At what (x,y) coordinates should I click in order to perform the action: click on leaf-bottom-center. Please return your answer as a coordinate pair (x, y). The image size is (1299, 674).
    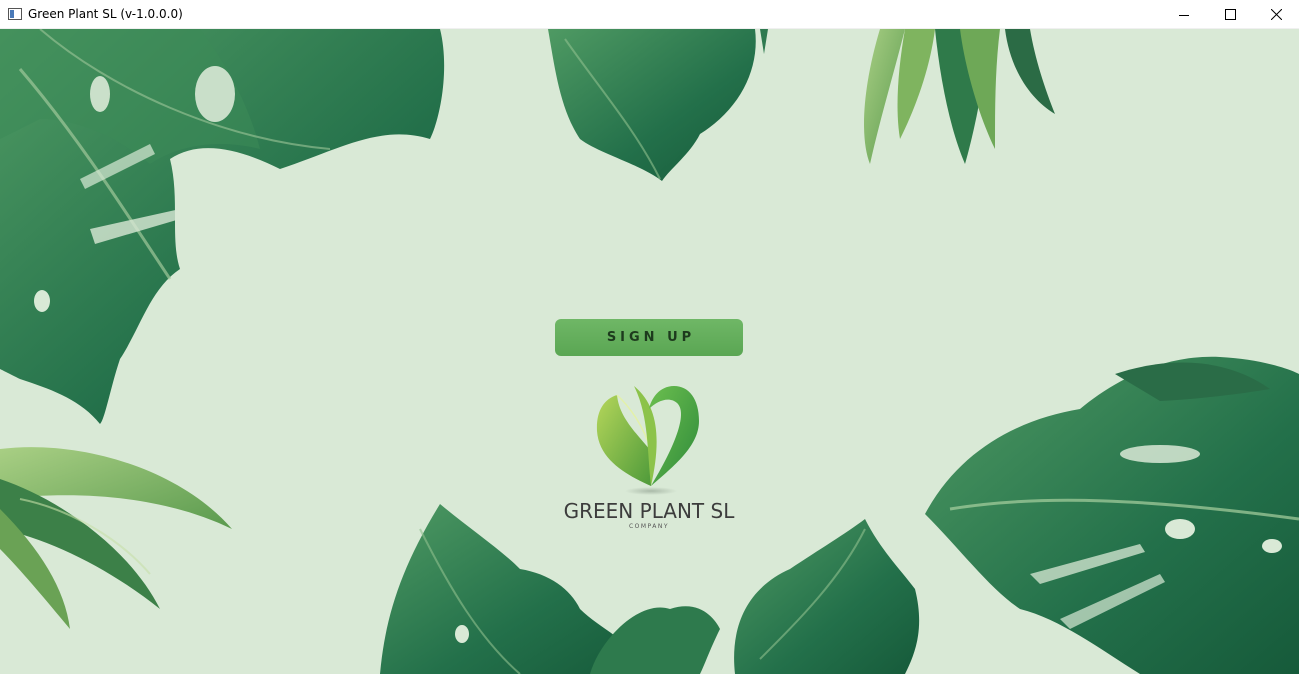
    Looking at the image, I should click on (827, 596).